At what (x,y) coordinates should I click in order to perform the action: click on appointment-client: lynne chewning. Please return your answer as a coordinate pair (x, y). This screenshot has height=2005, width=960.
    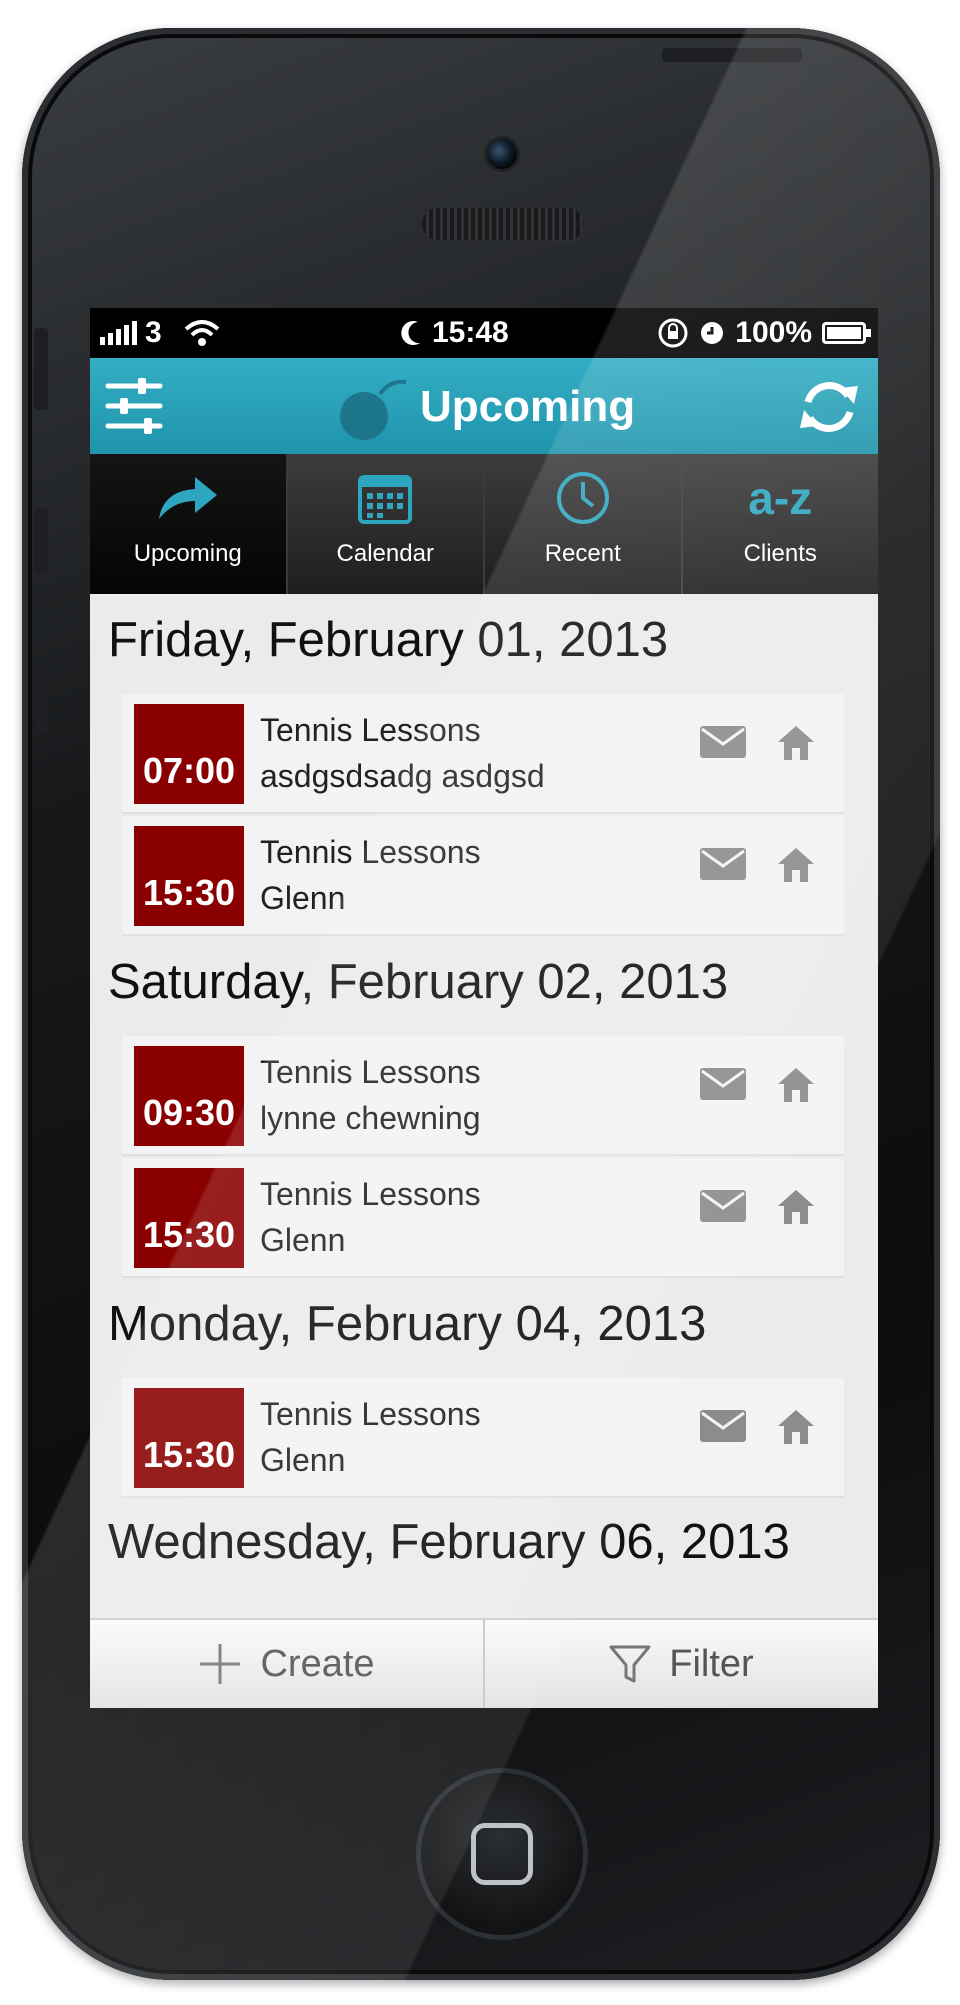
    Looking at the image, I should click on (370, 1118).